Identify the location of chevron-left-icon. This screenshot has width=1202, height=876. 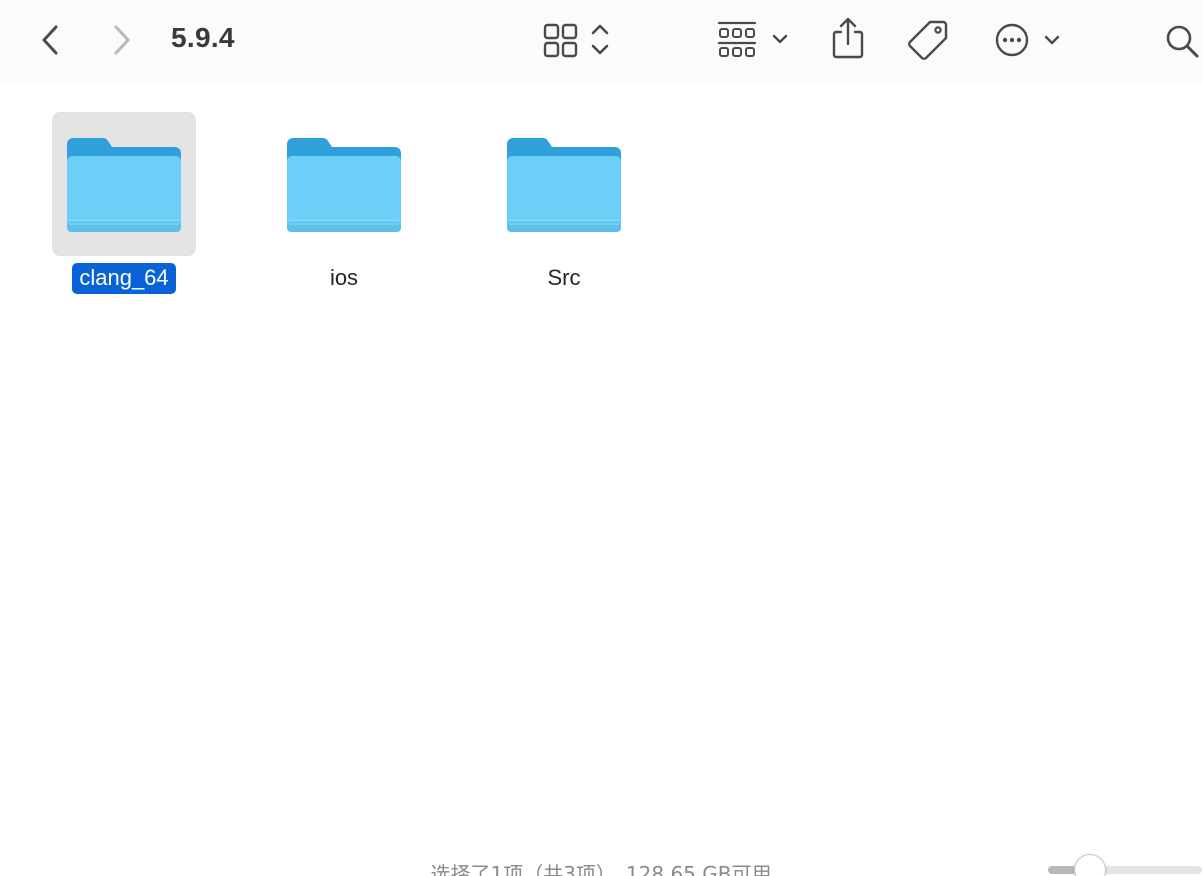
(50, 40).